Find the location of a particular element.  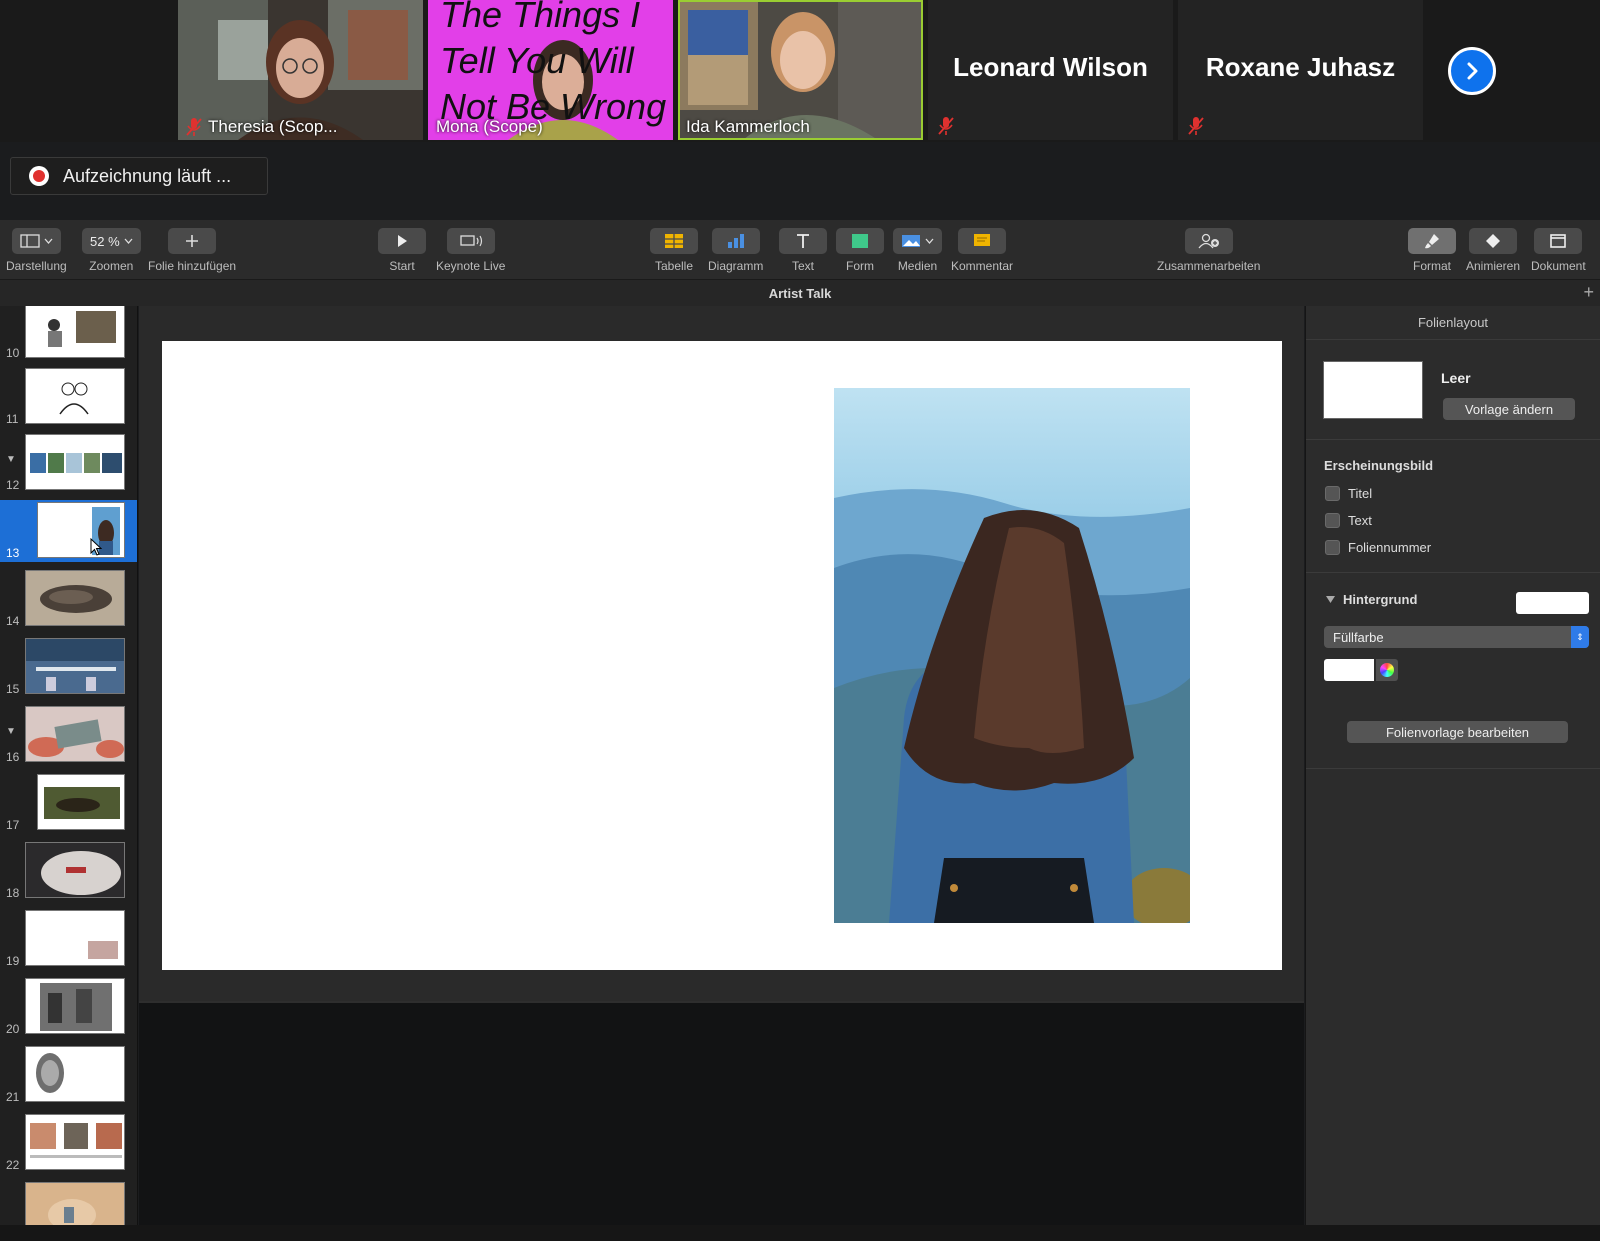

view-label: Darstellung is located at coordinates (36, 266).